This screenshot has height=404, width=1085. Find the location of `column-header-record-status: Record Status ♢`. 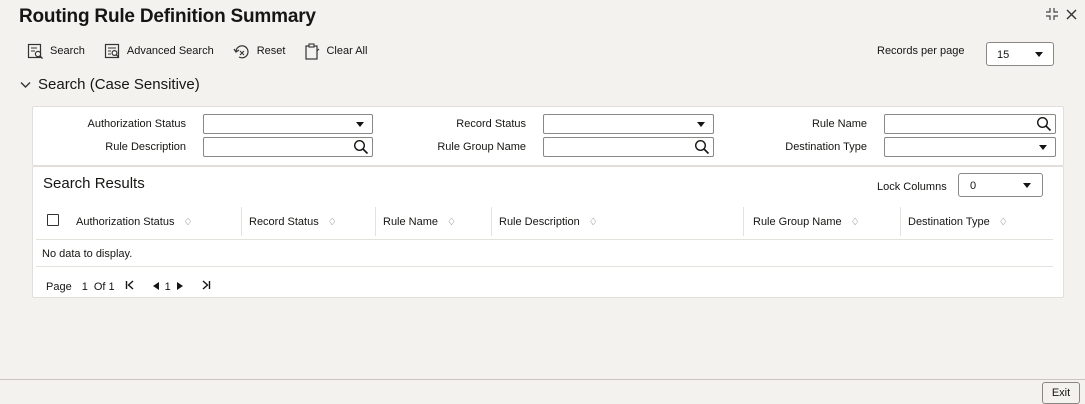

column-header-record-status: Record Status ♢ is located at coordinates (293, 222).